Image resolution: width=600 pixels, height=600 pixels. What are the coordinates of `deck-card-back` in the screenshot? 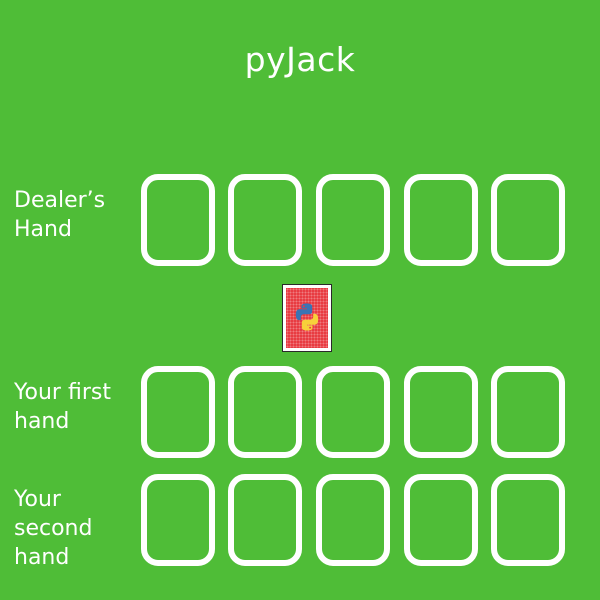 It's located at (307, 318).